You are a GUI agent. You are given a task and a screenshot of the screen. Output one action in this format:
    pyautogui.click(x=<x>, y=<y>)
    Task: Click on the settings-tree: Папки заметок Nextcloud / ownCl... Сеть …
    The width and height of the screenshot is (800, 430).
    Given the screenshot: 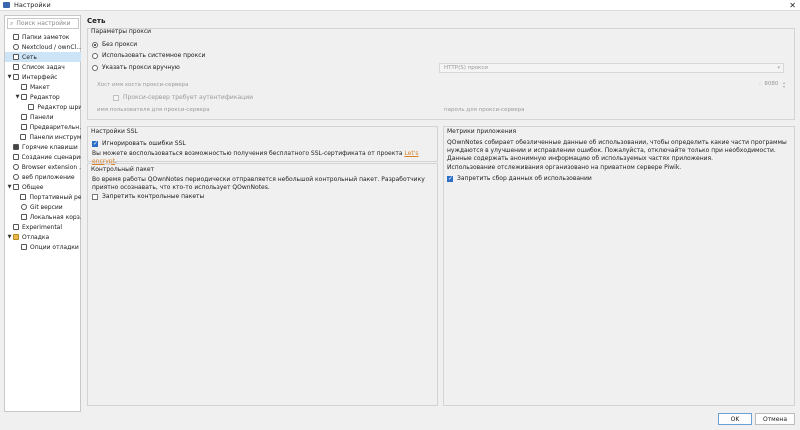 What is the action you would take?
    pyautogui.click(x=43, y=142)
    